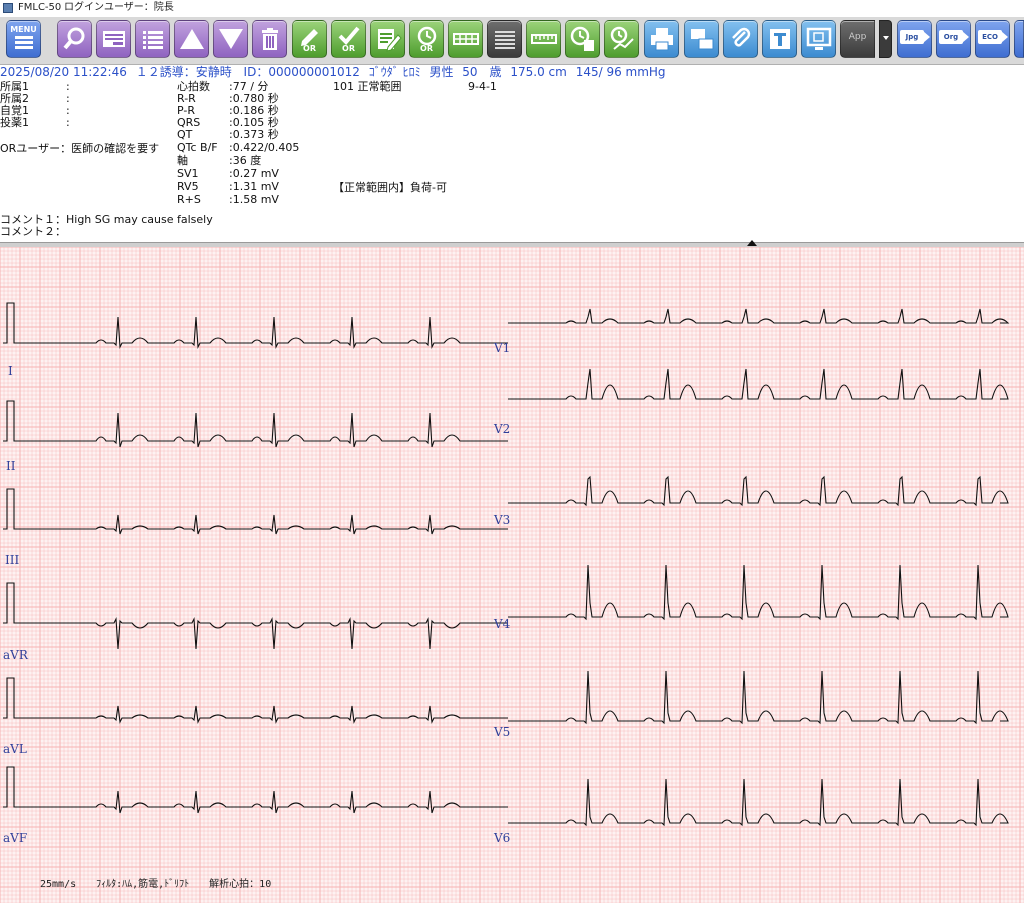 This screenshot has height=903, width=1024. Describe the element at coordinates (394, 72) in the screenshot. I see `patient-name: ｺﾞｳﾀﾞ ﾋﾛﾐ` at that location.